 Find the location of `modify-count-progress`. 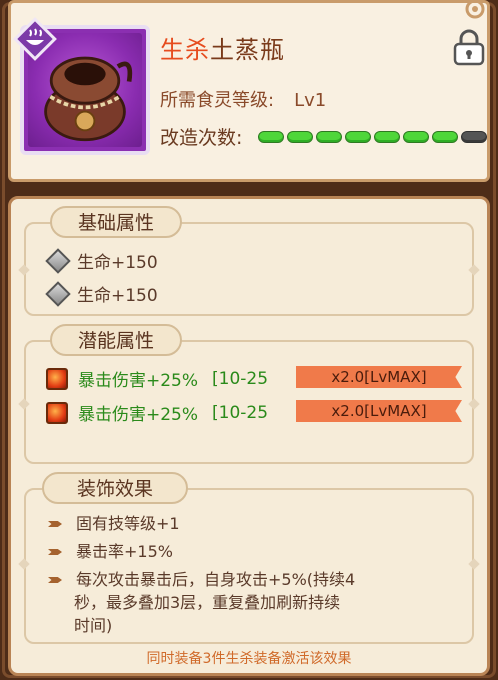

modify-count-progress is located at coordinates (372, 137).